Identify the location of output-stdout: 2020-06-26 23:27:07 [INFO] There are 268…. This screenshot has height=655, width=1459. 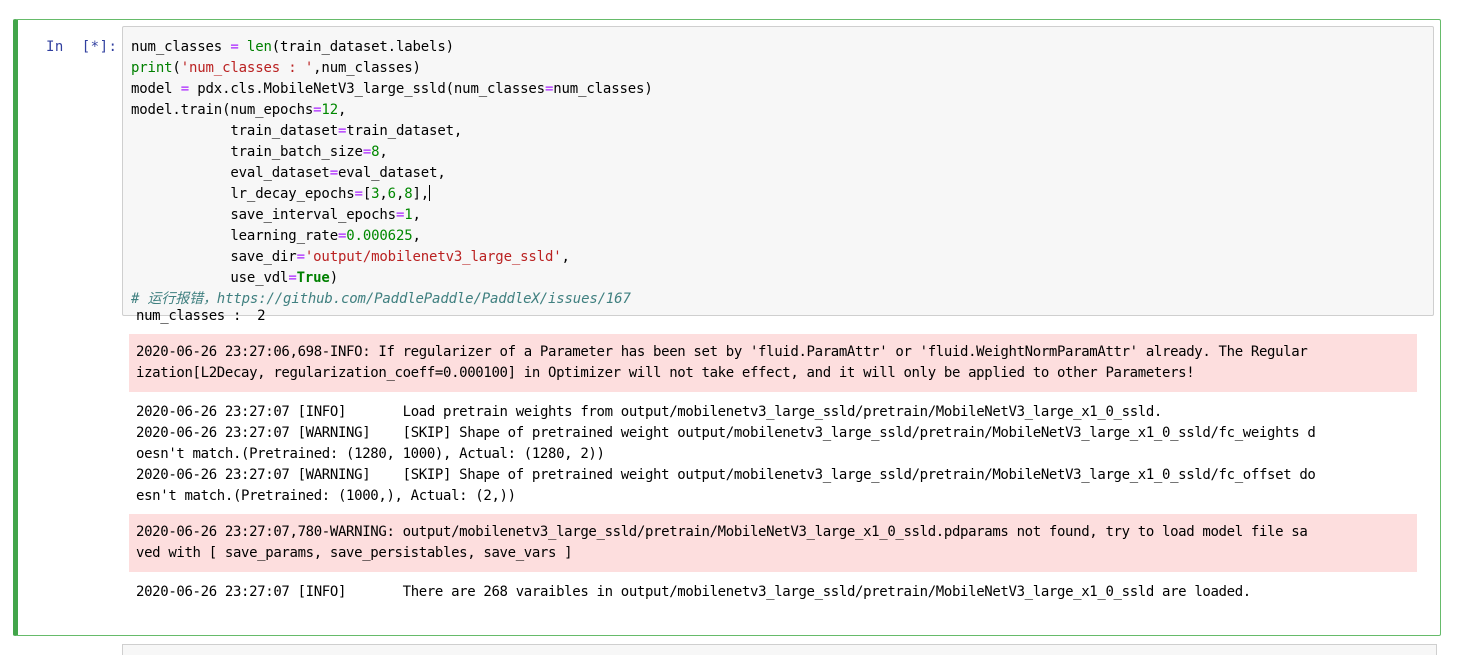
(693, 592).